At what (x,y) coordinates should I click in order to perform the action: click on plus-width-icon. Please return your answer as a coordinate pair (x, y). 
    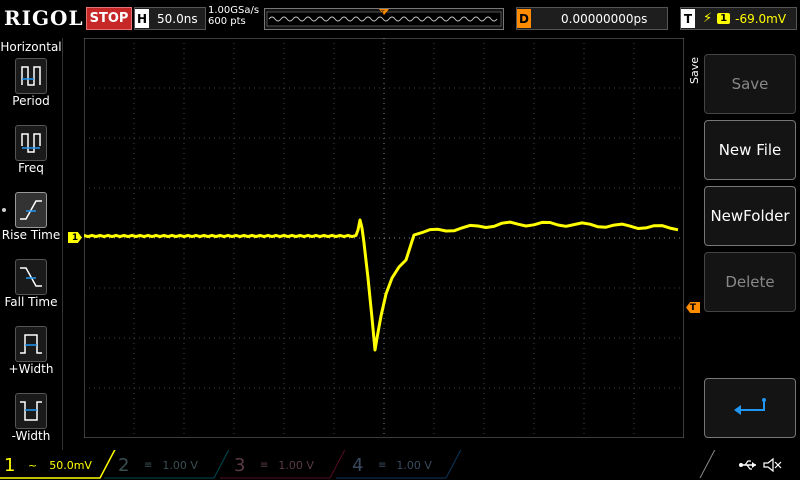
    Looking at the image, I should click on (31, 344).